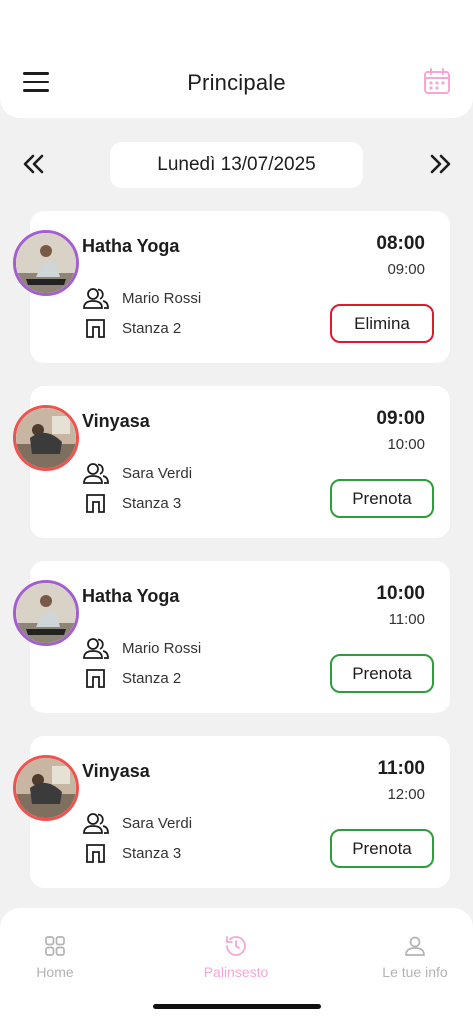 The image size is (473, 1024). I want to click on start-time: 09:00, so click(400, 418).